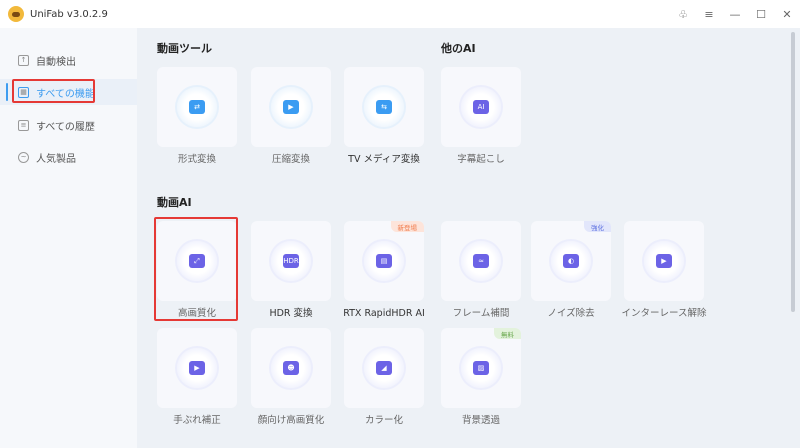  I want to click on feature-icon: ⇆, so click(384, 107).